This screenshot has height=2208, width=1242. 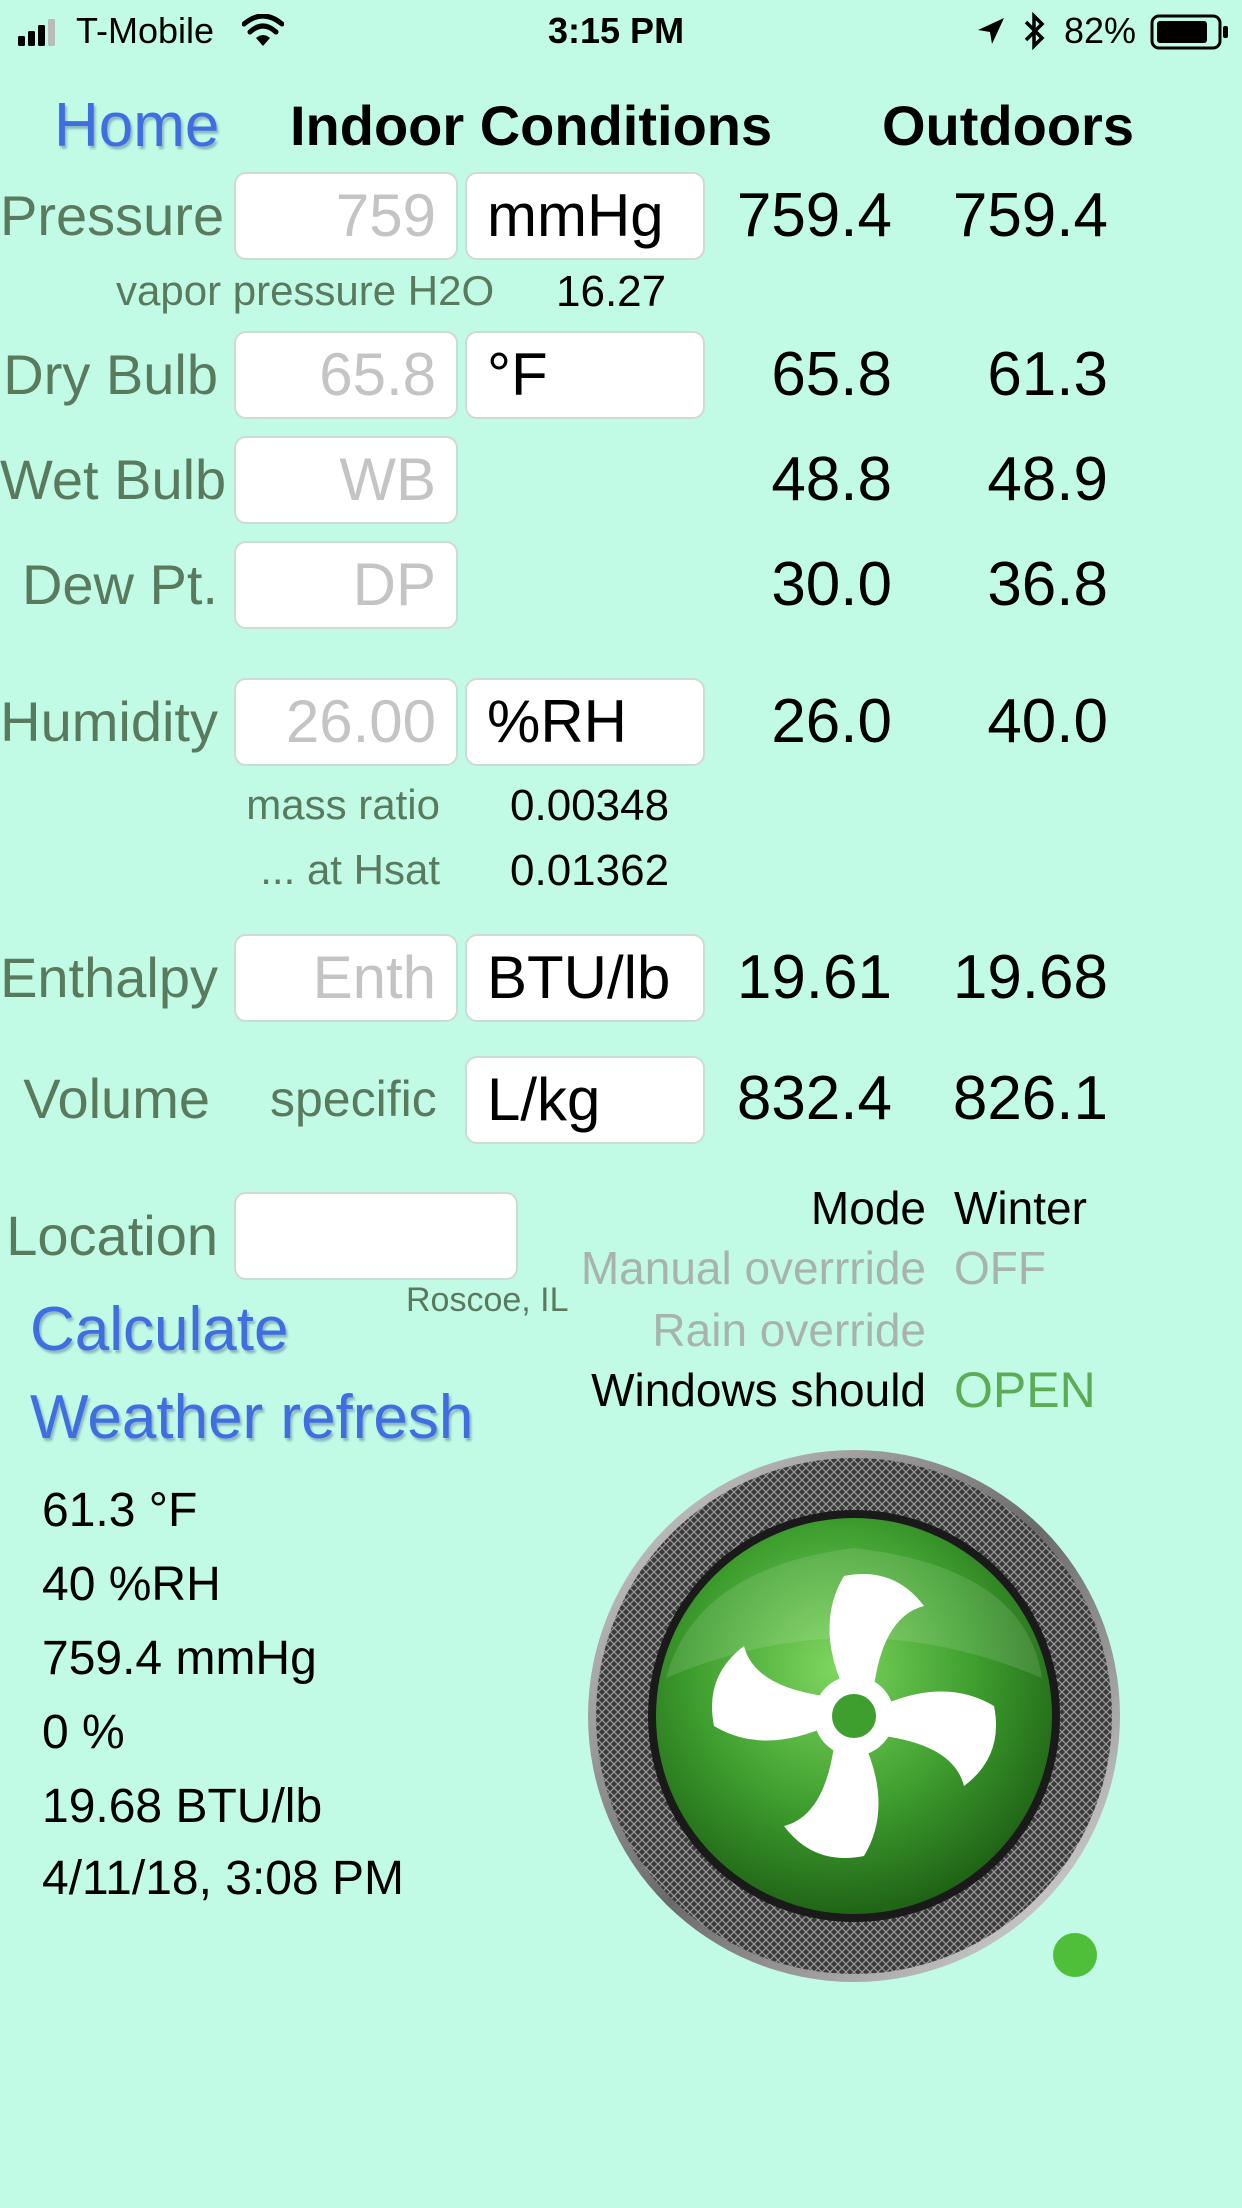 What do you see at coordinates (179, 1658) in the screenshot?
I see `weather-pressure: 759.4 mmHg` at bounding box center [179, 1658].